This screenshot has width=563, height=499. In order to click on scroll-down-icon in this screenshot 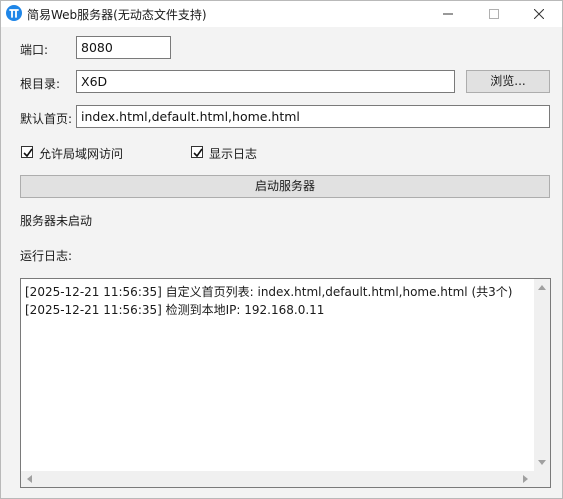, I will do `click(542, 462)`.